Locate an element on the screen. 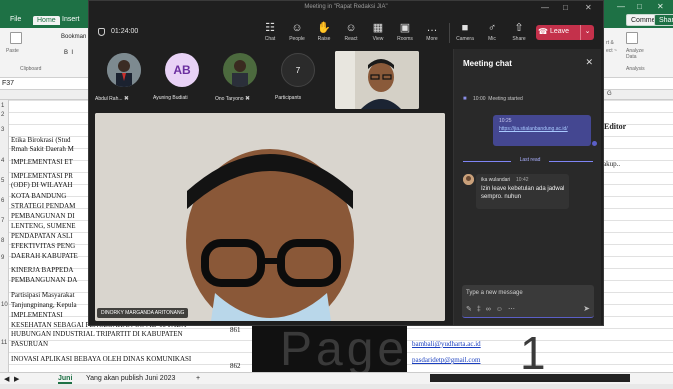 Image resolution: width=673 pixels, height=389 pixels. people-button: ☺ People is located at coordinates (297, 31).